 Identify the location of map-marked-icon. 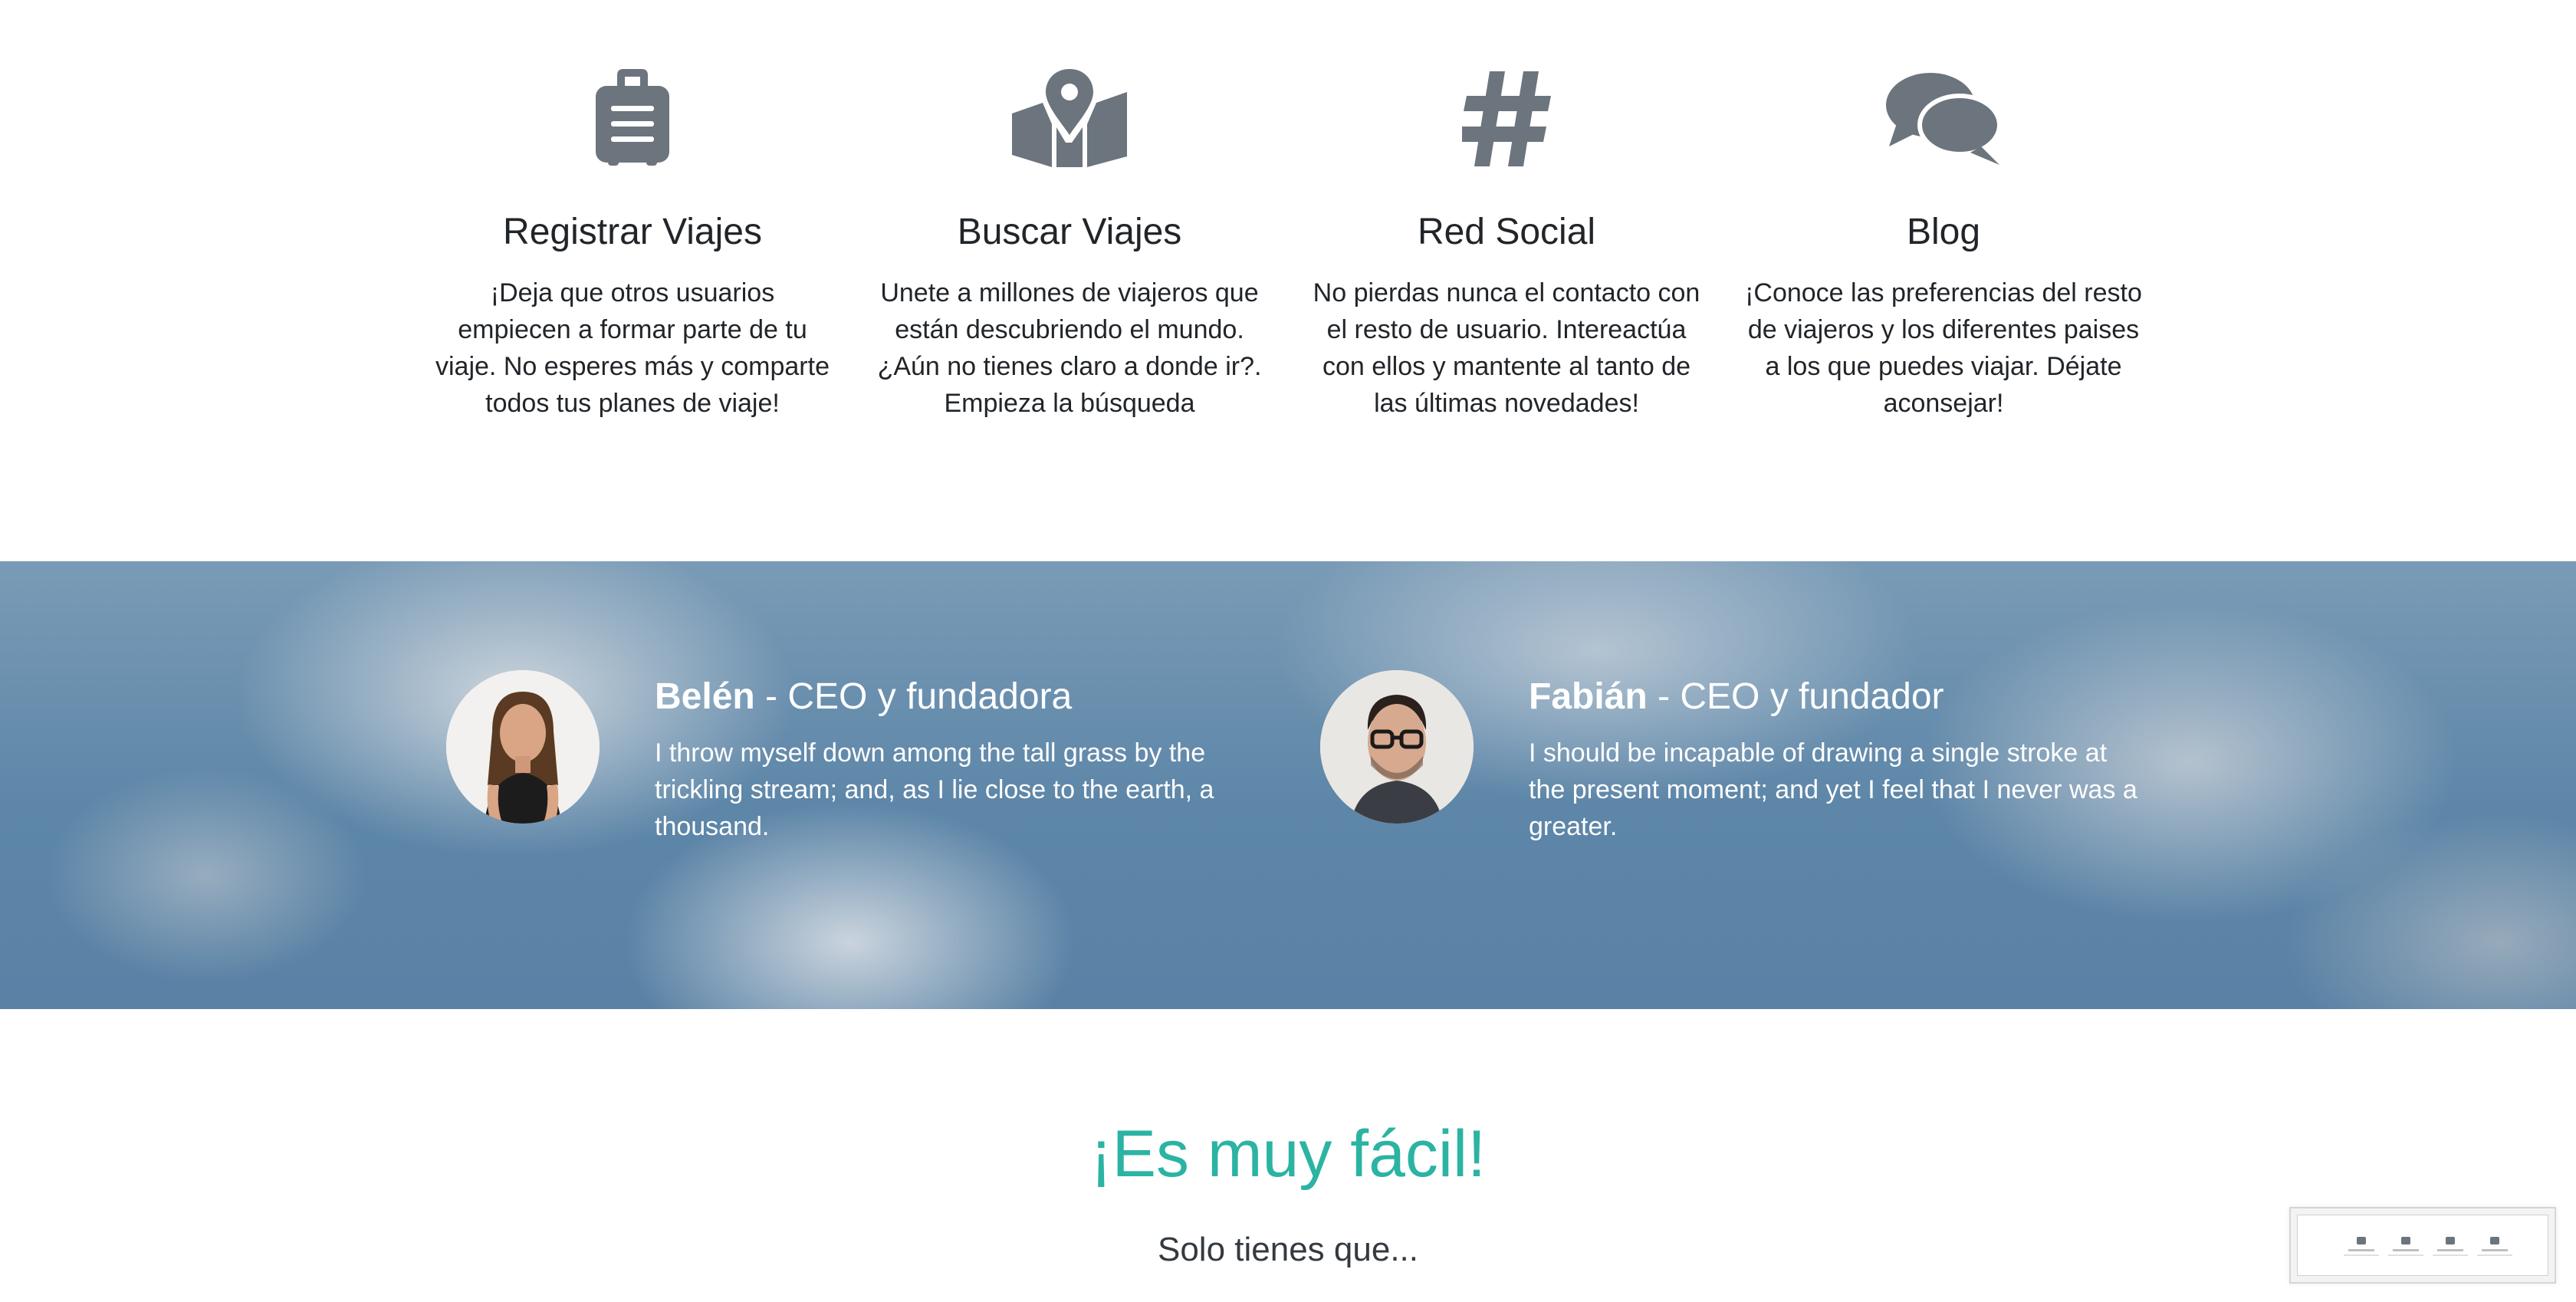
(1069, 118).